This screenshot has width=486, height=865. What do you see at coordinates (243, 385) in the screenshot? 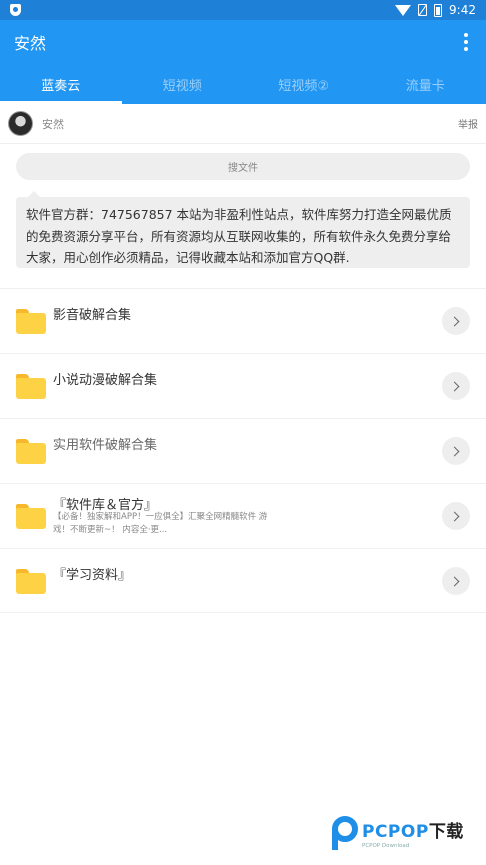
I see `list-item: 小说动漫破解合集` at bounding box center [243, 385].